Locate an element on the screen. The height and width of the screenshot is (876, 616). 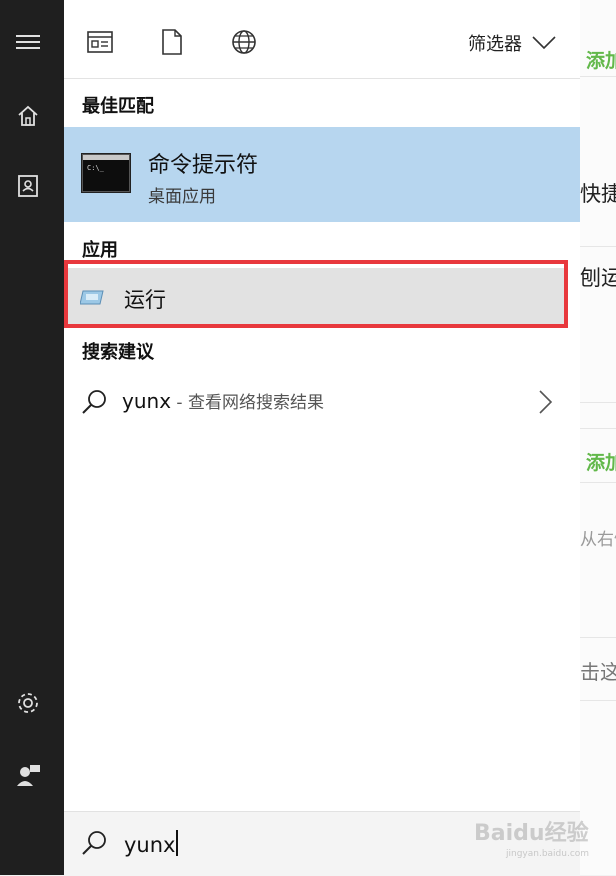
web-icon is located at coordinates (244, 42).